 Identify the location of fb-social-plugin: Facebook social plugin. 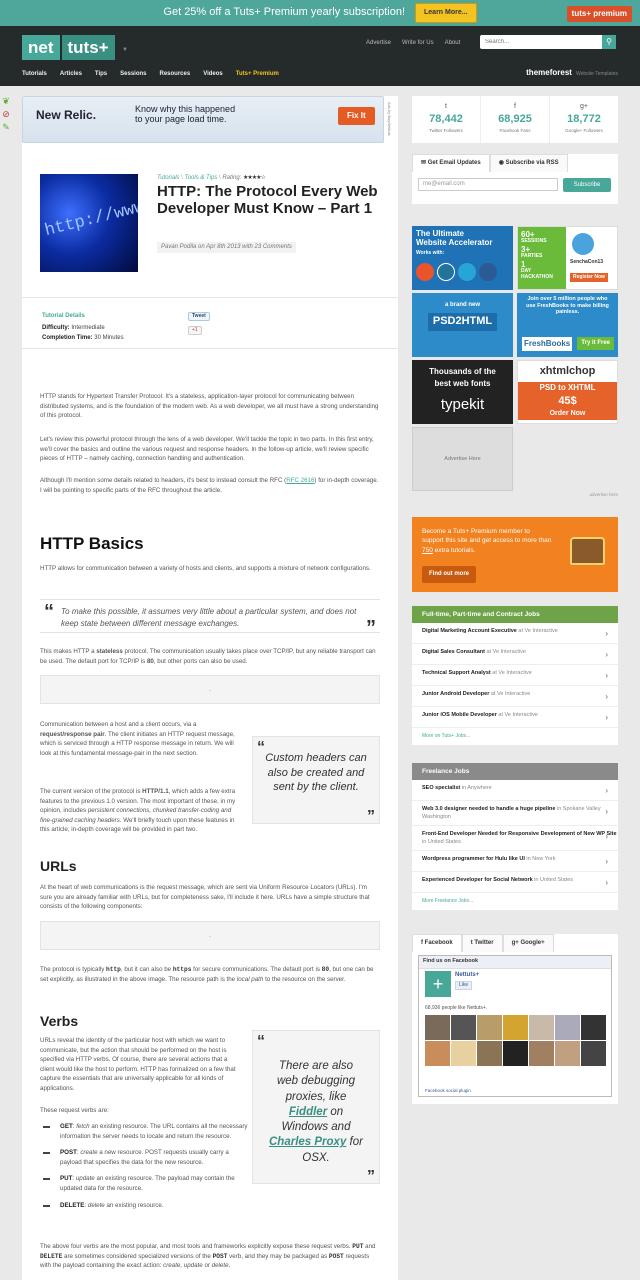
(448, 1091).